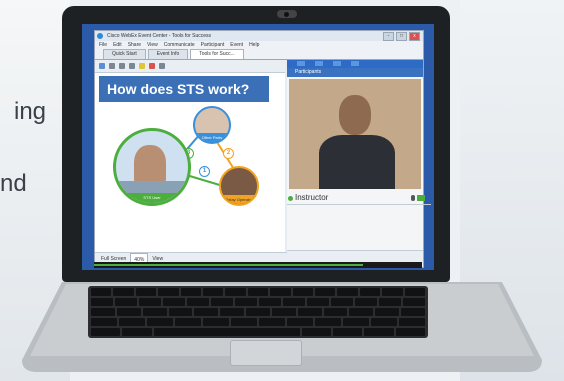 The image size is (564, 381). Describe the element at coordinates (254, 45) in the screenshot. I see `menu-help: Help` at that location.